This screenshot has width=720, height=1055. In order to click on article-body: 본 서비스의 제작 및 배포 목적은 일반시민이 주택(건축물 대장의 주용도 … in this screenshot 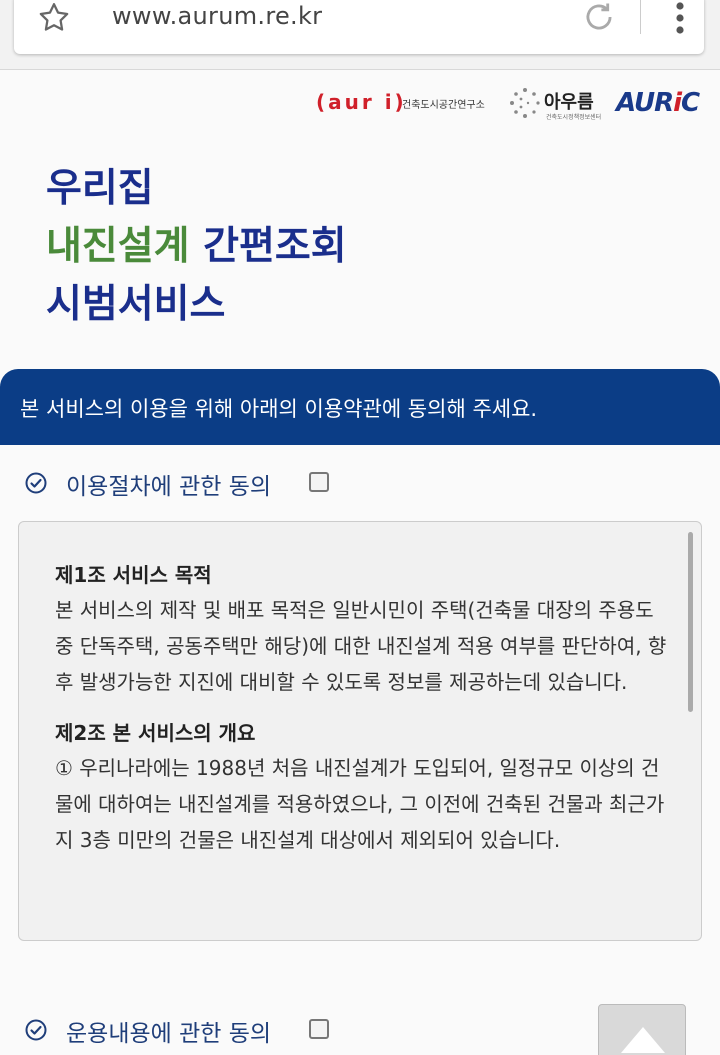, I will do `click(361, 646)`.